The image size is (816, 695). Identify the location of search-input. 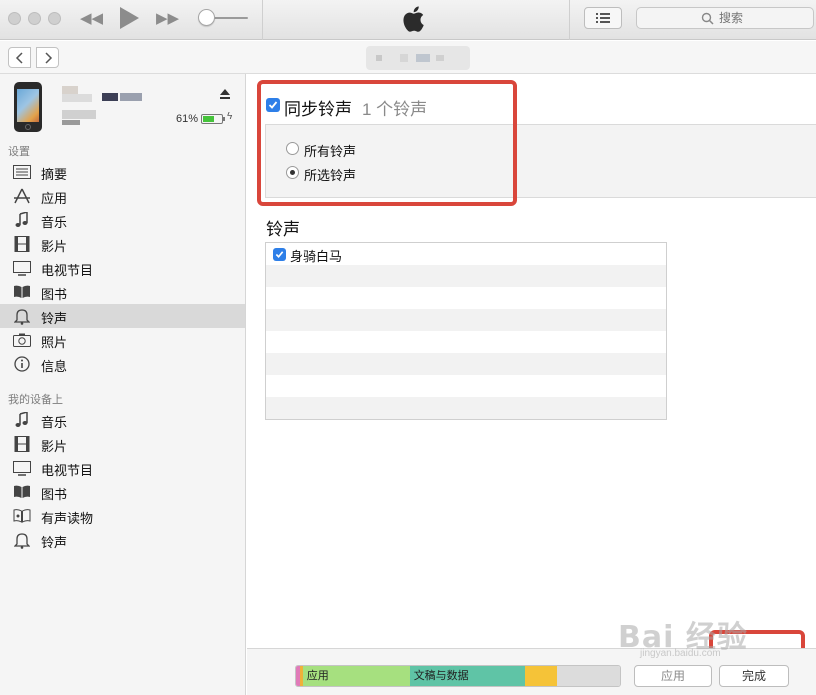
(764, 18).